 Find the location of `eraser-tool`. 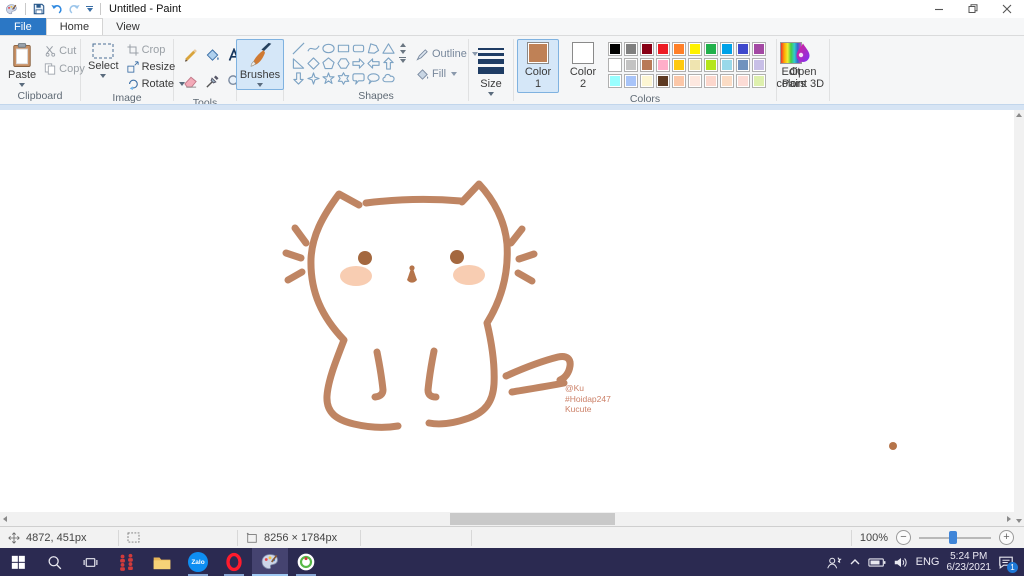

eraser-tool is located at coordinates (190, 81).